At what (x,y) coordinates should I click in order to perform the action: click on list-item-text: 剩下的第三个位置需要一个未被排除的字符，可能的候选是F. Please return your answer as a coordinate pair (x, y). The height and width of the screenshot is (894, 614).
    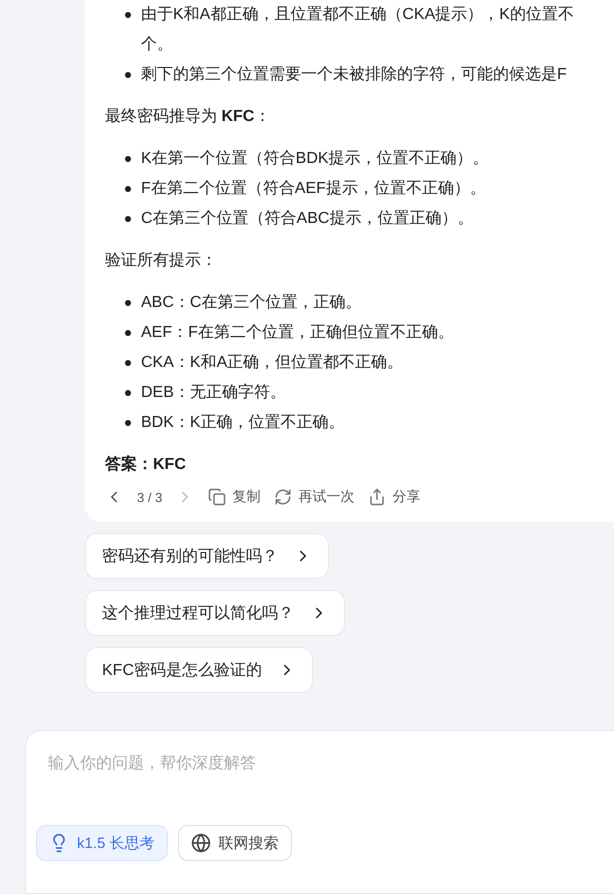
    Looking at the image, I should click on (354, 74).